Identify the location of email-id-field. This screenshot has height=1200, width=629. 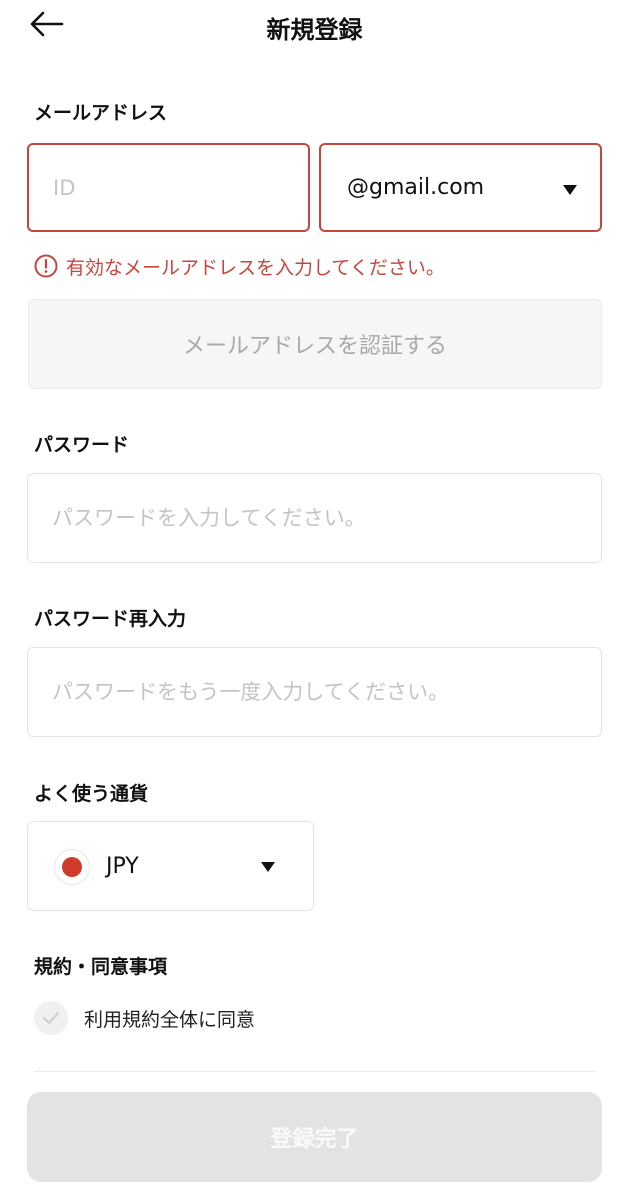
(168, 187).